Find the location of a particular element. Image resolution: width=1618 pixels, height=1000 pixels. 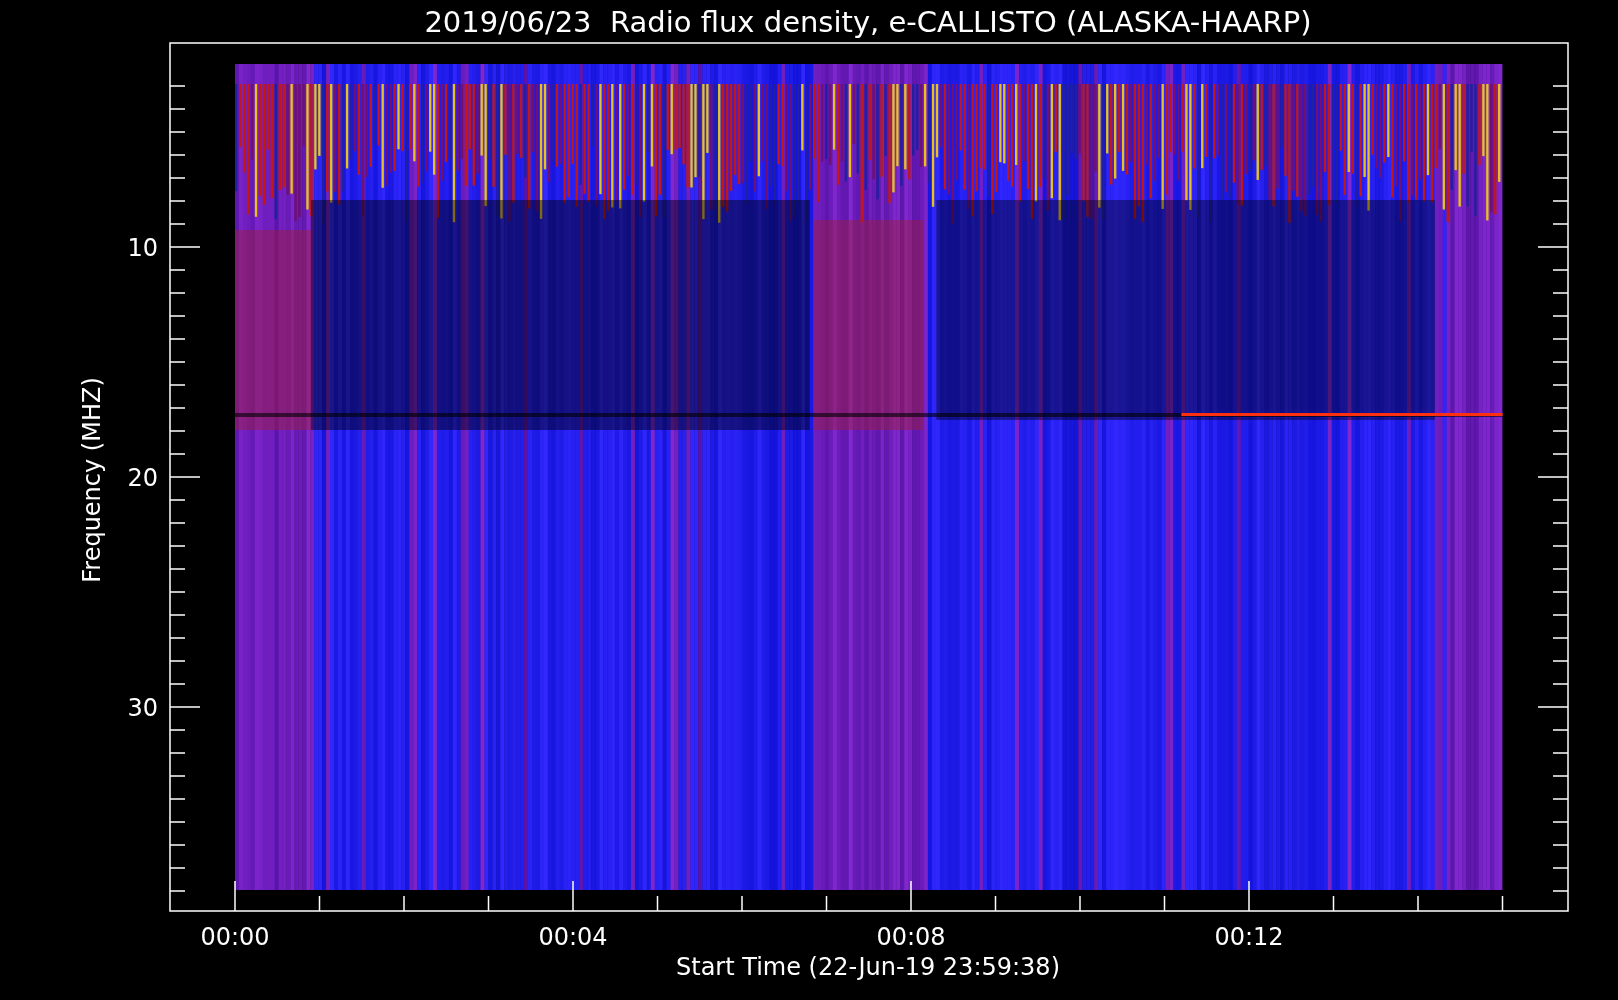

x-axis-label: Start Time (22-Jun-19 23:59:38) is located at coordinates (868, 967).